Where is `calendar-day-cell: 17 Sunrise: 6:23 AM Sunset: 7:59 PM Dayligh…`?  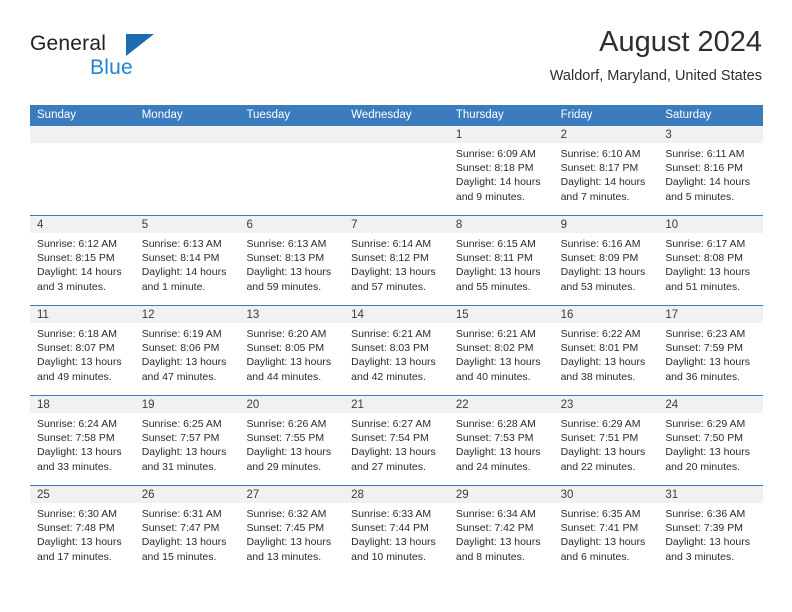 calendar-day-cell: 17 Sunrise: 6:23 AM Sunset: 7:59 PM Dayligh… is located at coordinates (711, 350).